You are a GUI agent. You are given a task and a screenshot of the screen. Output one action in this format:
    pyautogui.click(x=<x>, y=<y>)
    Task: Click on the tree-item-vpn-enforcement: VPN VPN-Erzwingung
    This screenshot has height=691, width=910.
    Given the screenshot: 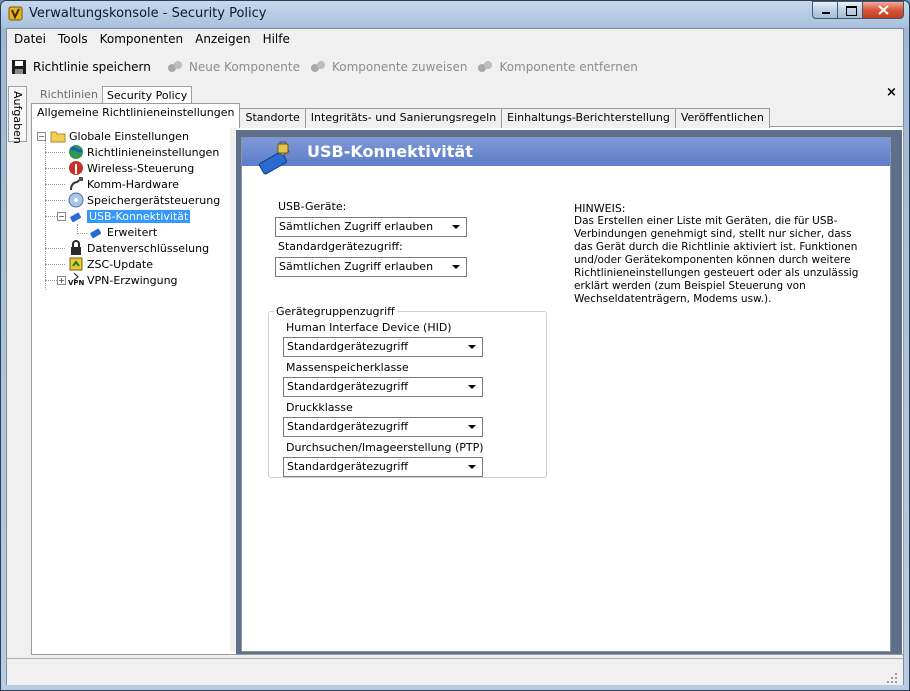 What is the action you would take?
    pyautogui.click(x=123, y=280)
    